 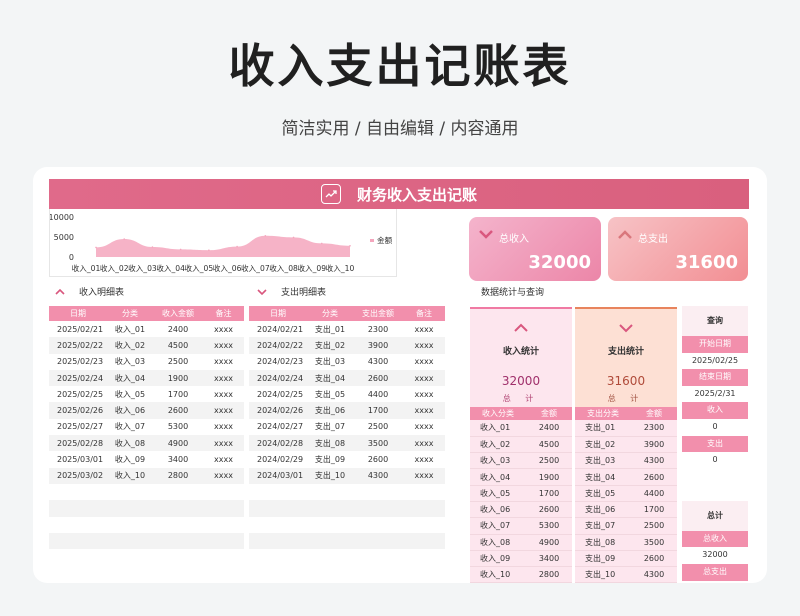 I want to click on table-cell: 支出_04, so click(x=330, y=378).